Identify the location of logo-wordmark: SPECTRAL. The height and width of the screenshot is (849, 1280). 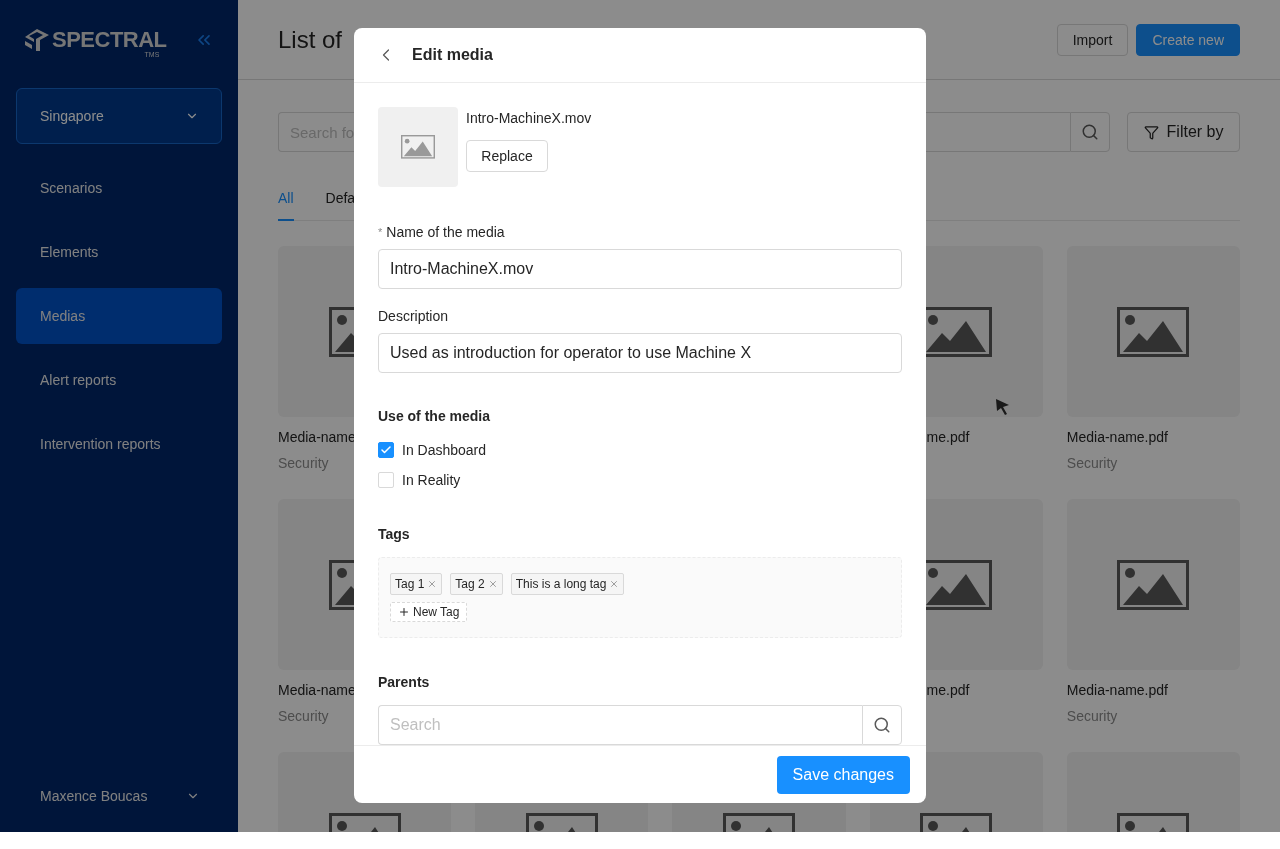
(109, 40).